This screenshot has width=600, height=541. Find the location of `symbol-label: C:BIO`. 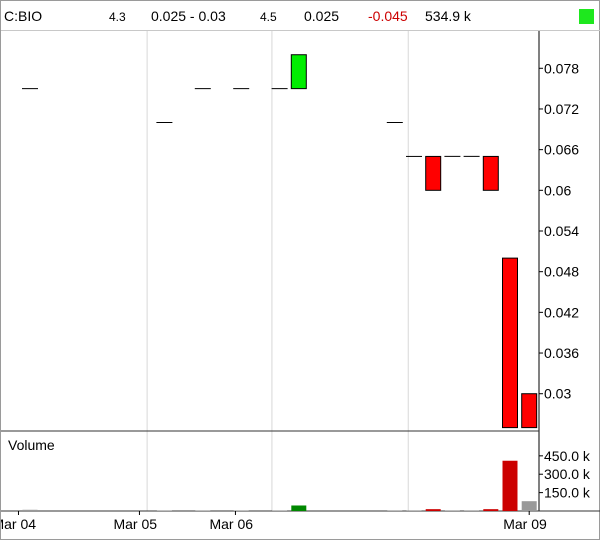

symbol-label: C:BIO is located at coordinates (23, 16).